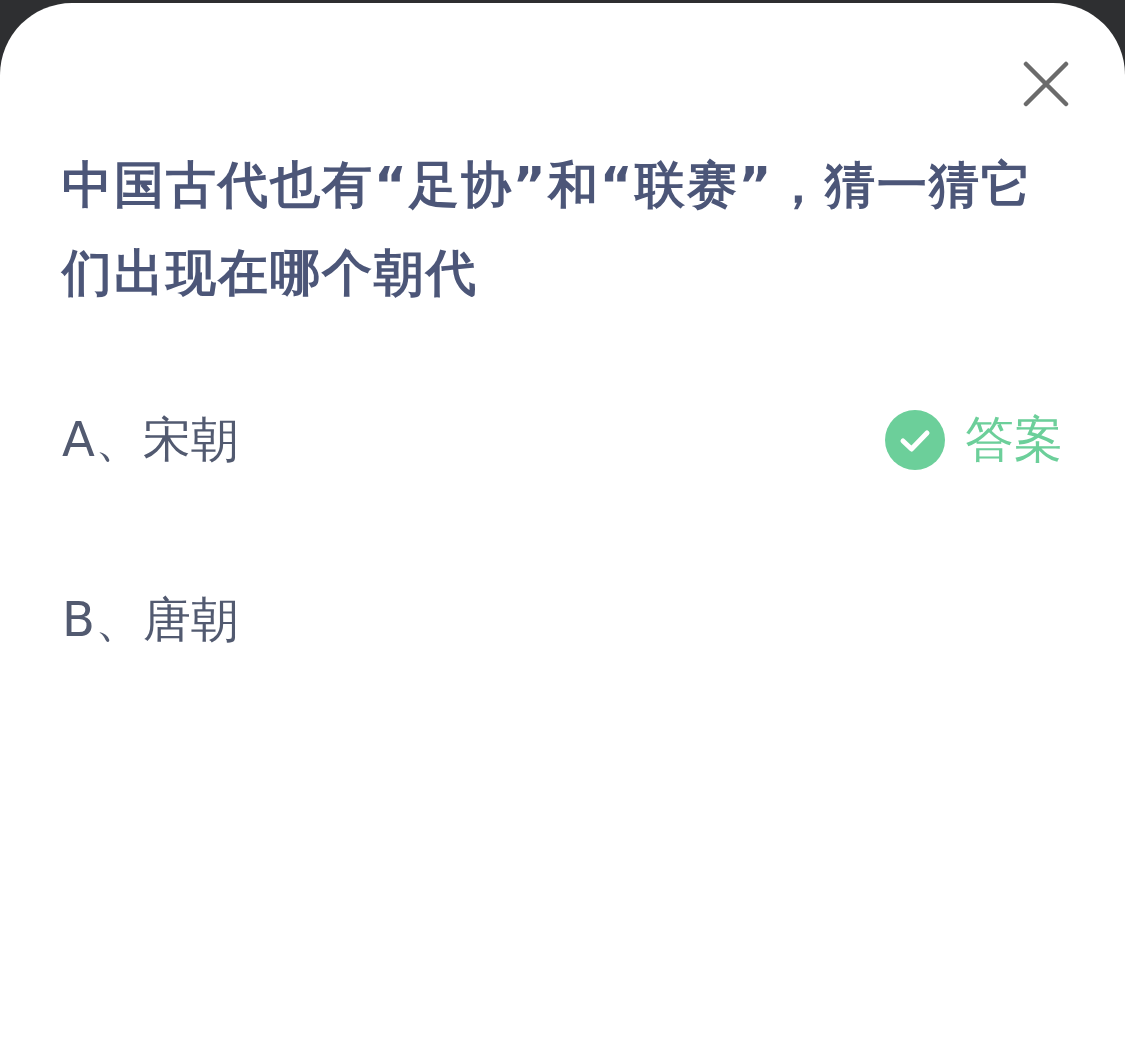 Image resolution: width=1125 pixels, height=1055 pixels. I want to click on option-label: A、宋朝, so click(150, 440).